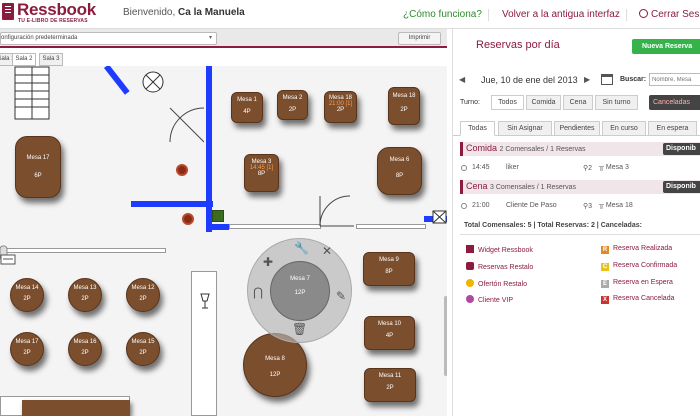  I want to click on reservation-row: 14:45 liker ⚲2 ╥ Mesa 3, so click(580, 169).